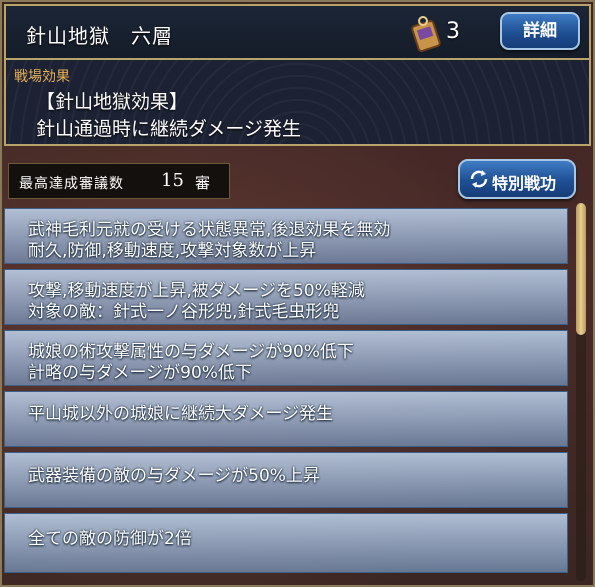 This screenshot has width=595, height=587. Describe the element at coordinates (426, 34) in the screenshot. I see `talisman-item-icon` at that location.